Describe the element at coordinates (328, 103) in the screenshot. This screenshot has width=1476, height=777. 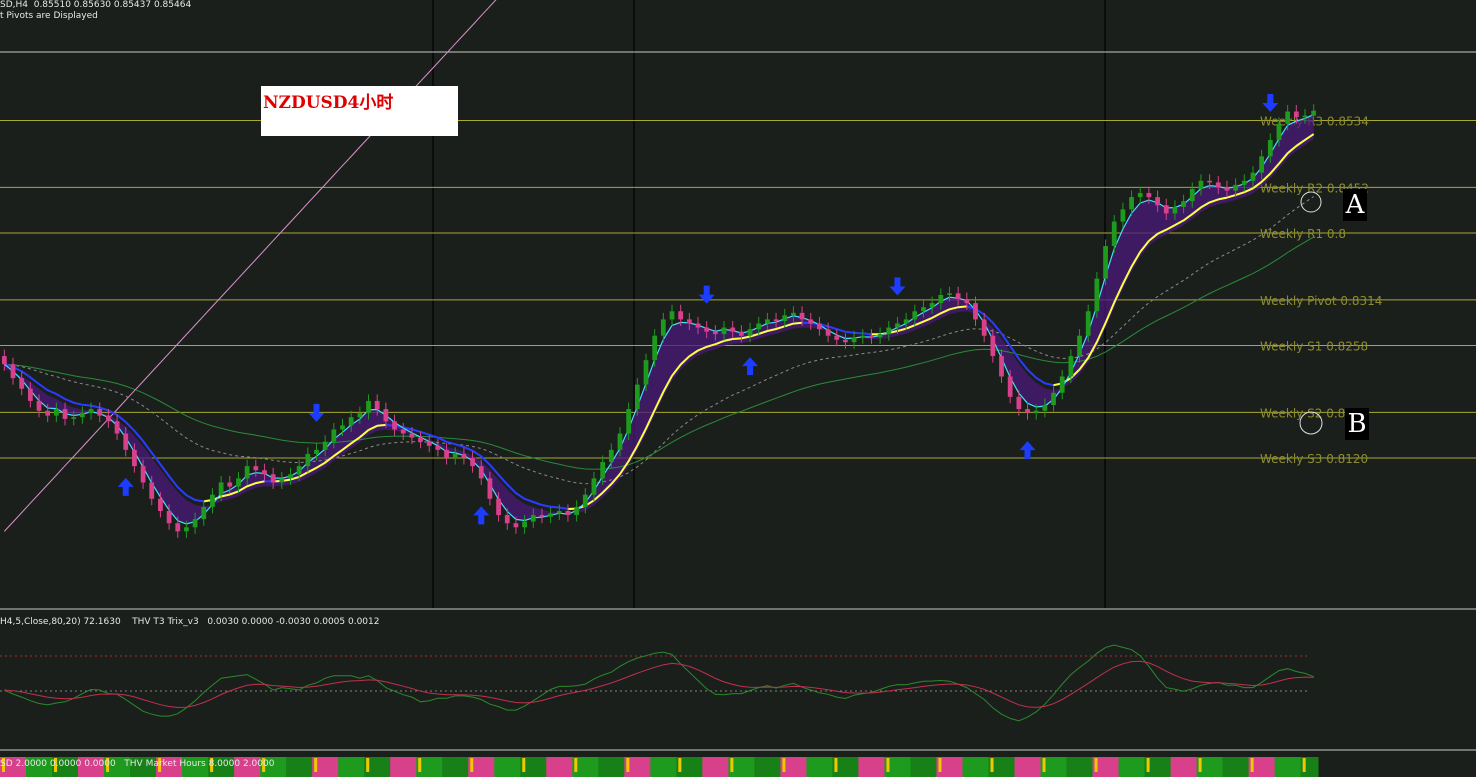
I see `annotation-title: NZDUSD4小时` at that location.